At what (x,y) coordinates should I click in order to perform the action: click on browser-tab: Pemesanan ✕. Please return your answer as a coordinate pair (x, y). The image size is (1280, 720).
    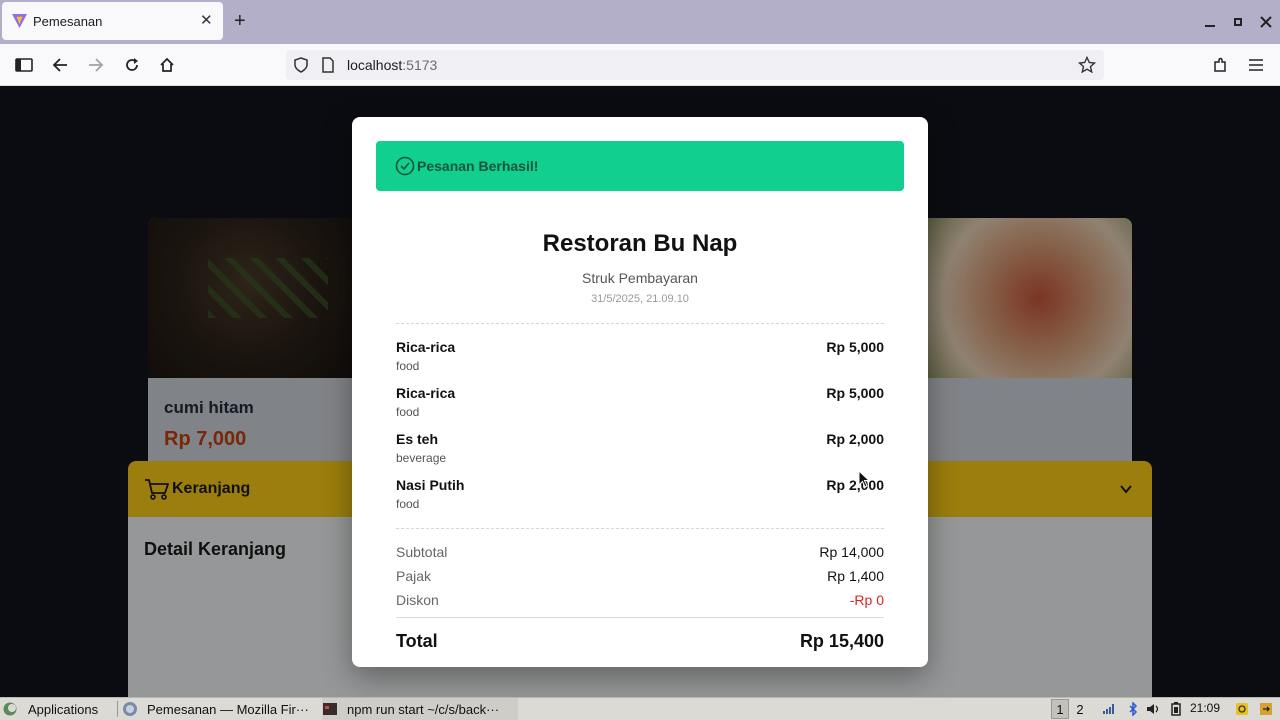
    Looking at the image, I should click on (112, 21).